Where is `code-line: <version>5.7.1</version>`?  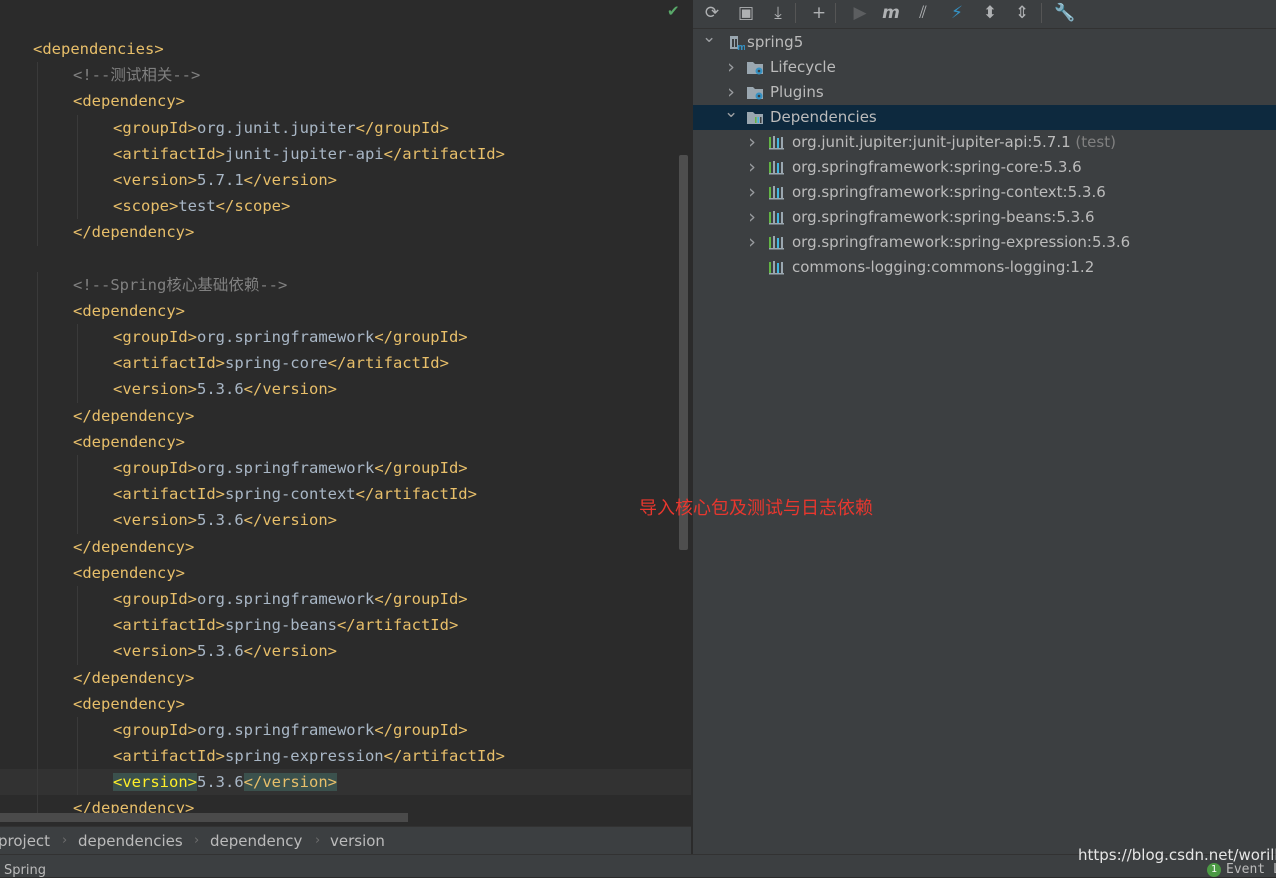
code-line: <version>5.7.1</version> is located at coordinates (345, 180).